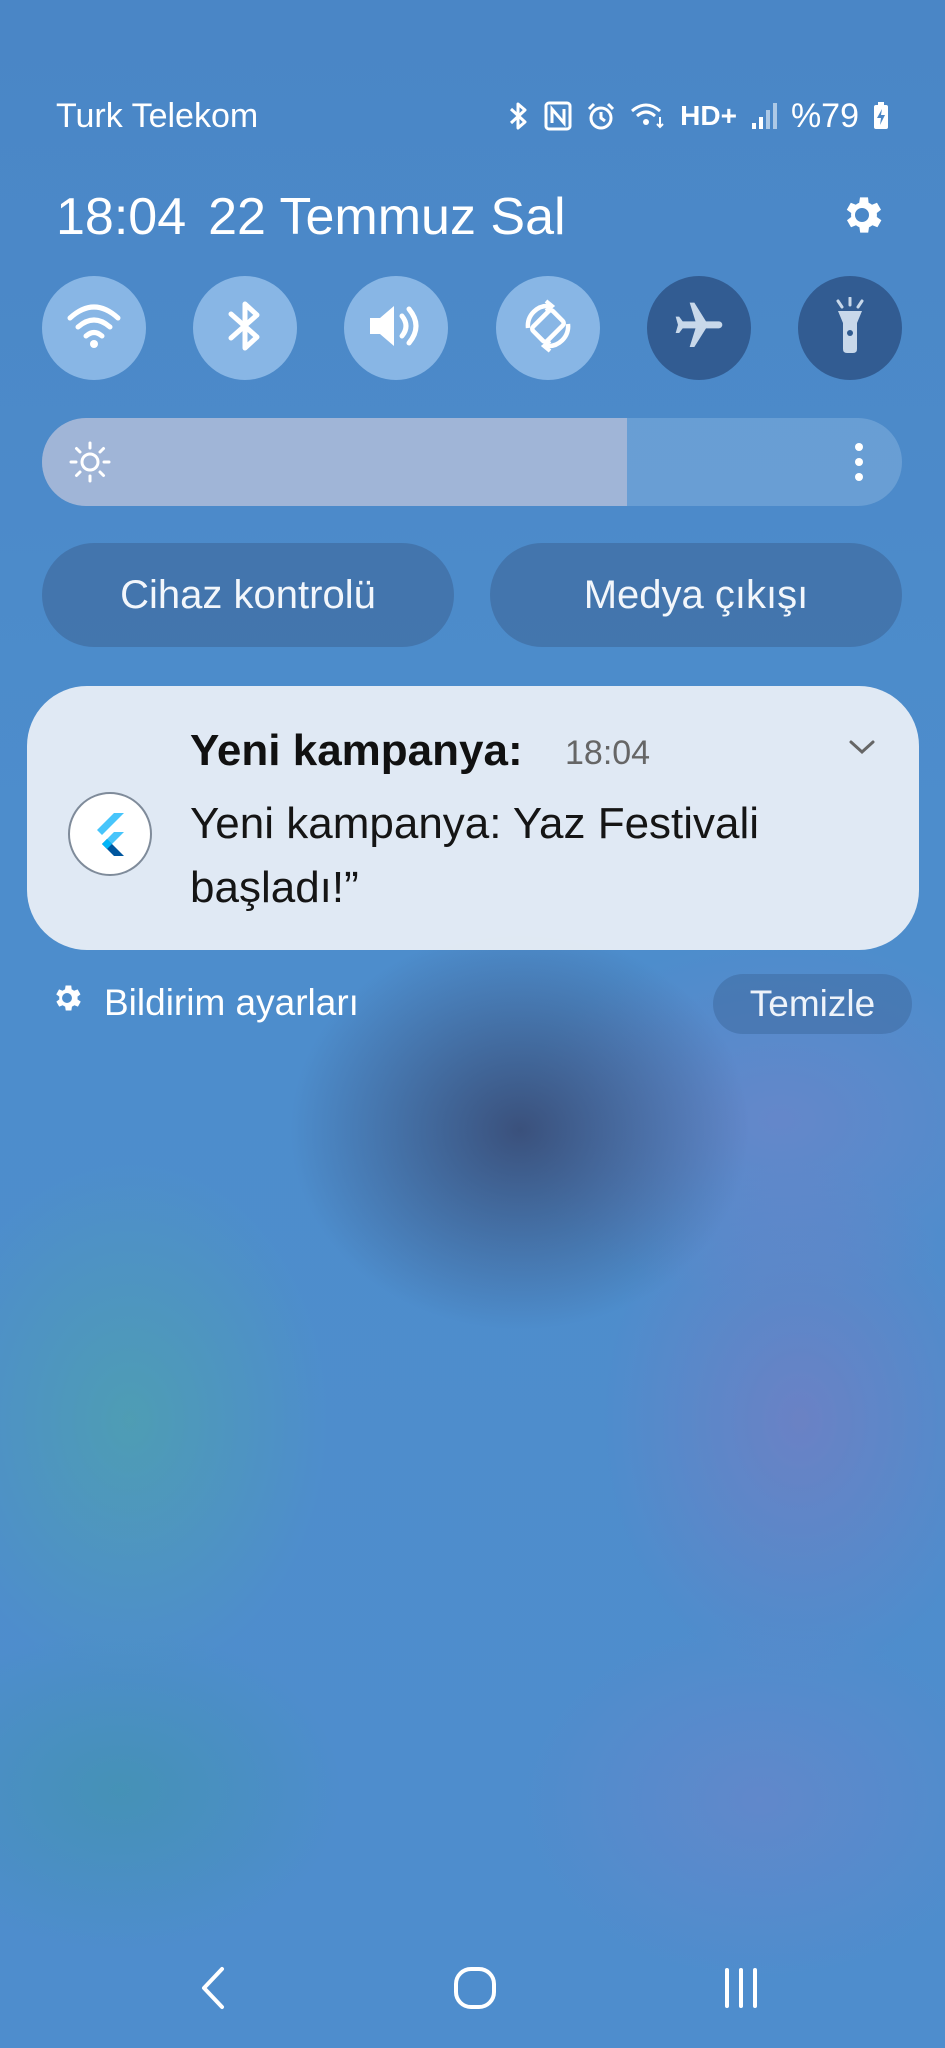 This screenshot has width=945, height=2048. I want to click on recent-apps-button, so click(741, 1990).